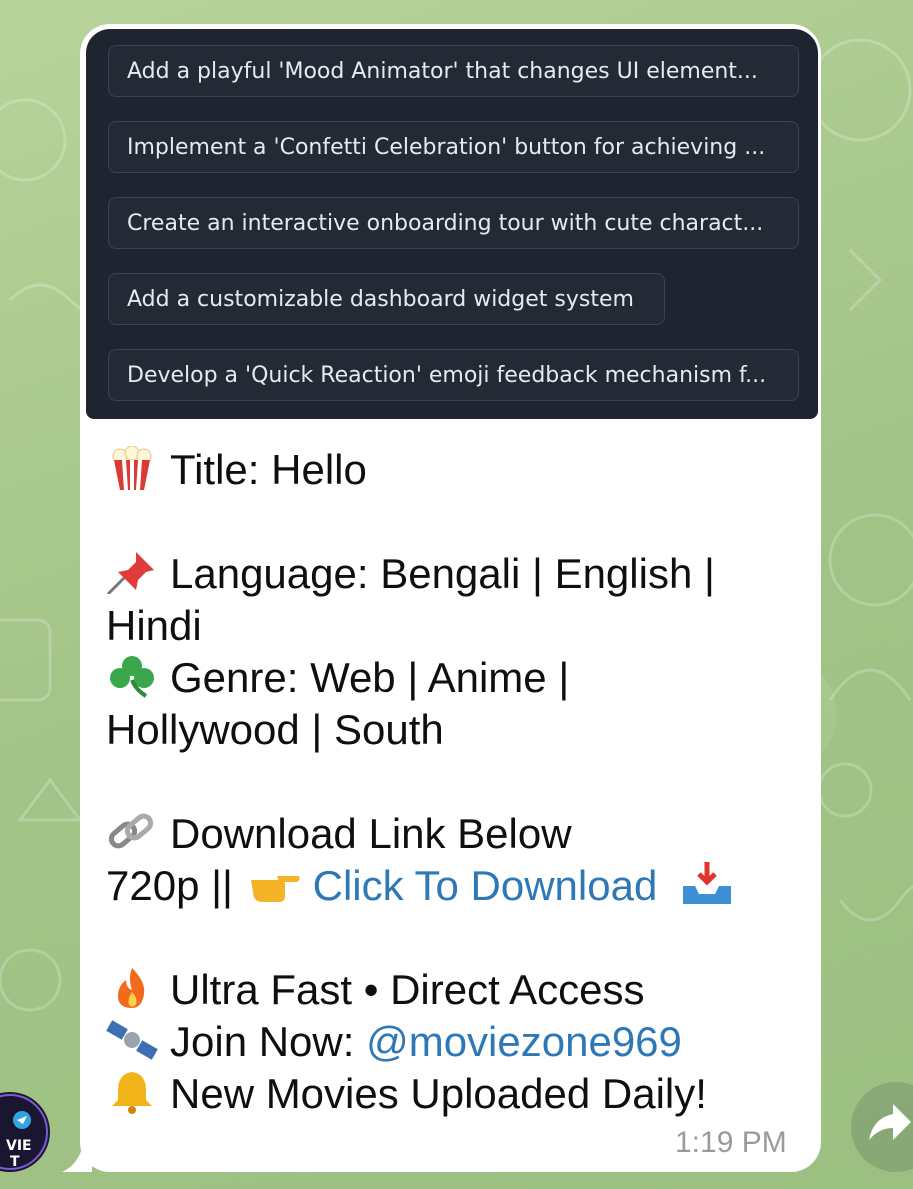 The image size is (913, 1189). Describe the element at coordinates (407, 989) in the screenshot. I see `speed-text: Ultra Fast • Direct Access` at that location.